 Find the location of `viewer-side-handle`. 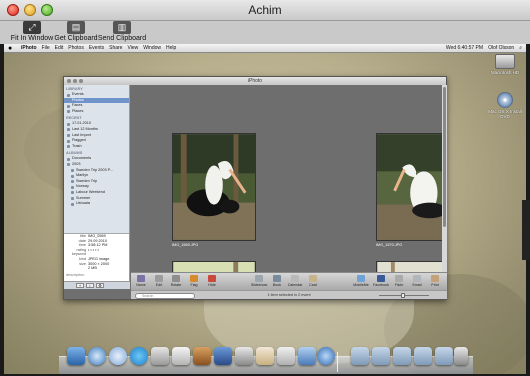

viewer-side-handle is located at coordinates (526, 230).